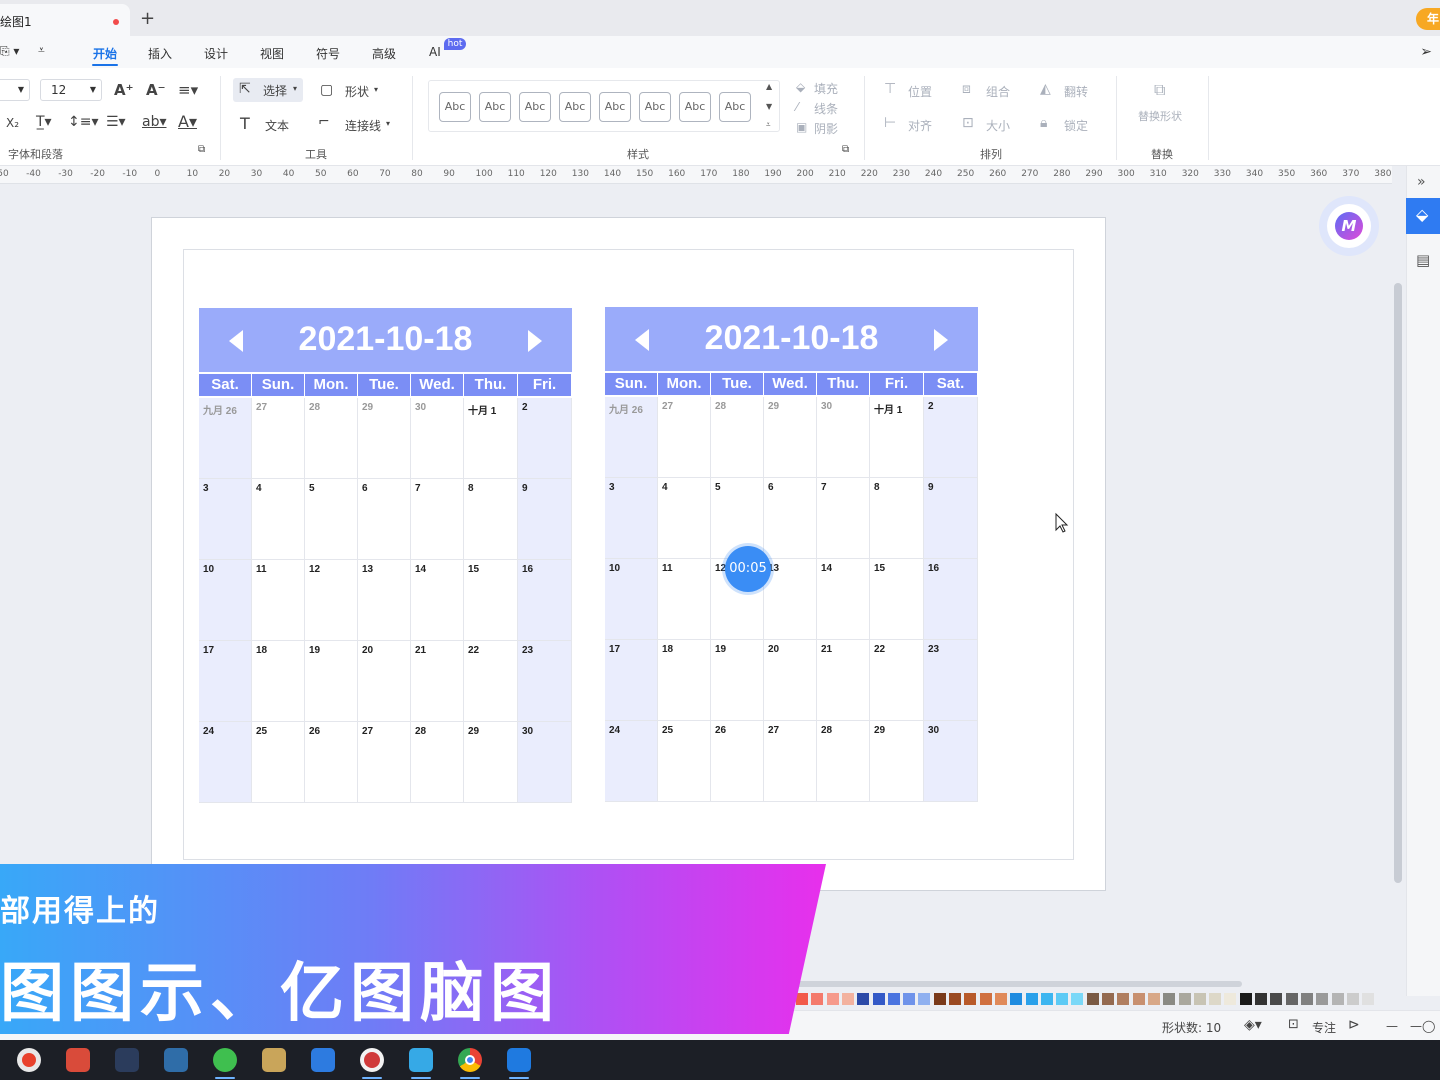 The height and width of the screenshot is (1080, 1440). What do you see at coordinates (897, 437) in the screenshot?
I see `calendar-day-cell: 十月 1` at bounding box center [897, 437].